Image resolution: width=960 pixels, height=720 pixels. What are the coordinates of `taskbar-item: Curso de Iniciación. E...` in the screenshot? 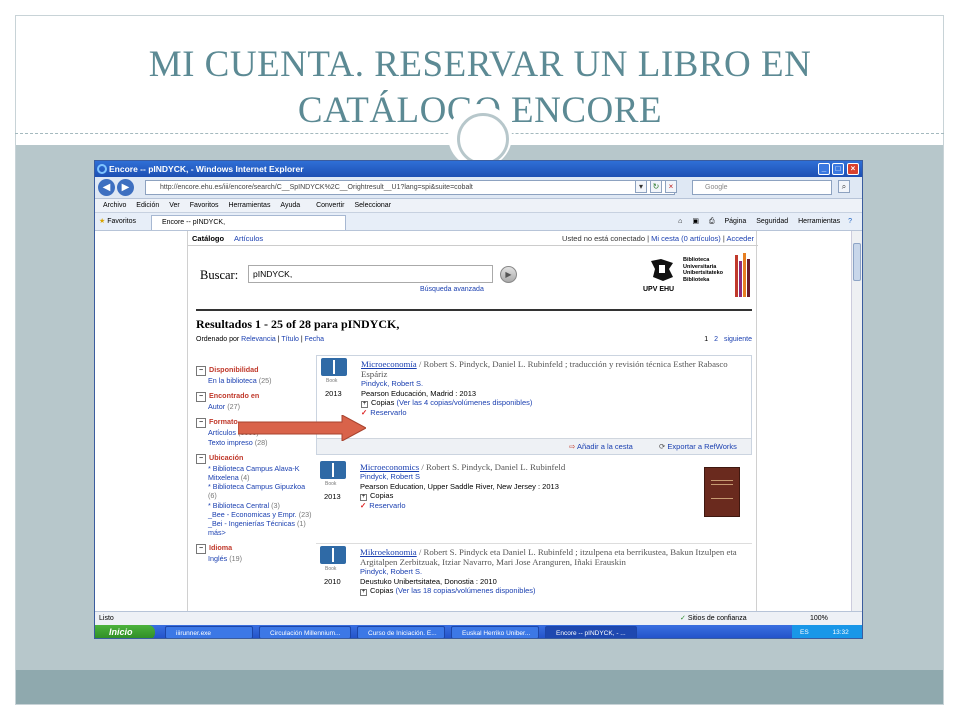 It's located at (401, 632).